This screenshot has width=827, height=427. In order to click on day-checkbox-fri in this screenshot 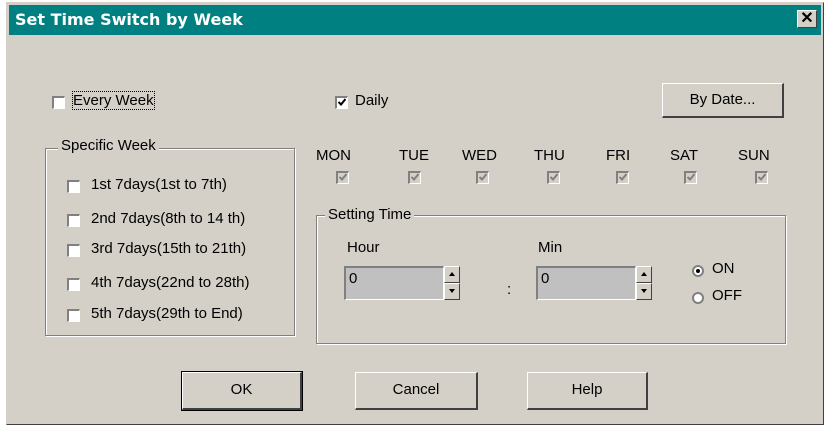, I will do `click(622, 177)`.